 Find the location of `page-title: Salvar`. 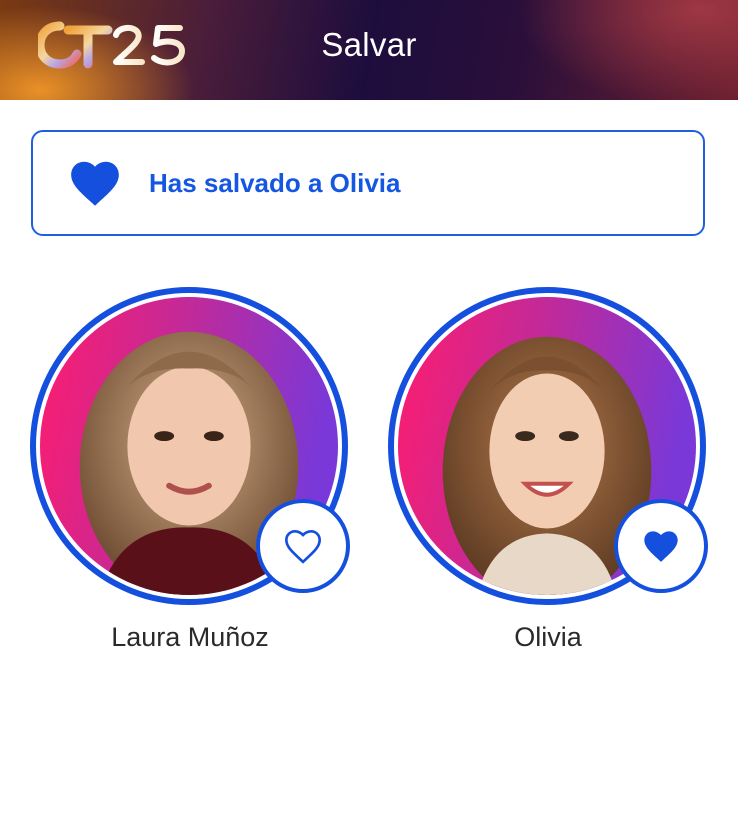

page-title: Salvar is located at coordinates (369, 44).